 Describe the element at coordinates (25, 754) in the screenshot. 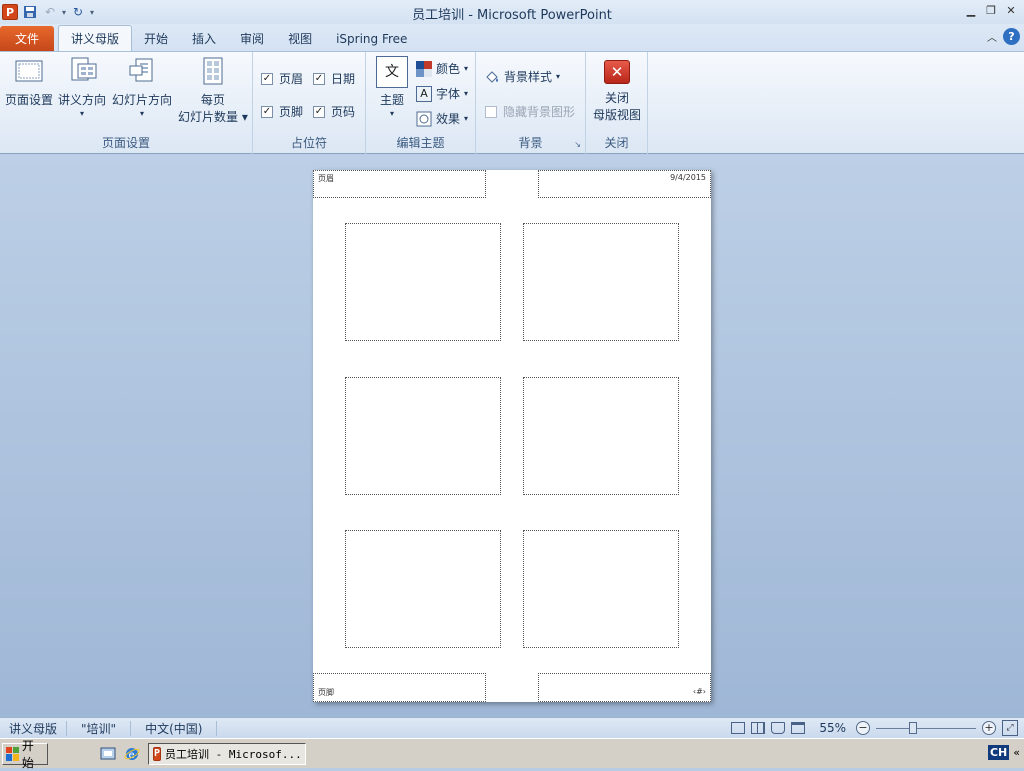

I see `start-button: 开始` at that location.